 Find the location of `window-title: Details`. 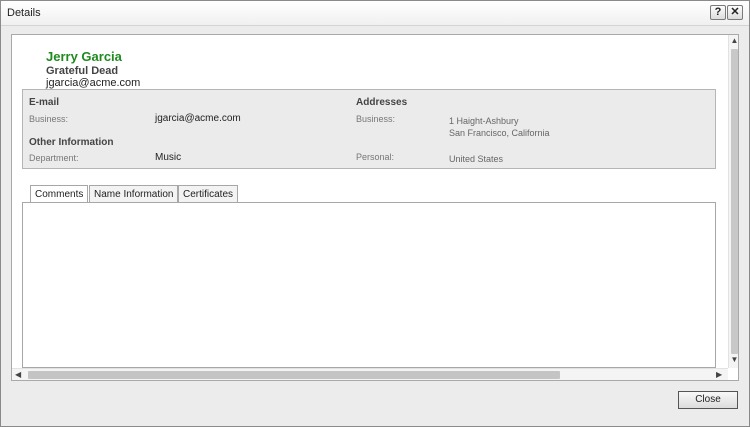

window-title: Details is located at coordinates (24, 13).